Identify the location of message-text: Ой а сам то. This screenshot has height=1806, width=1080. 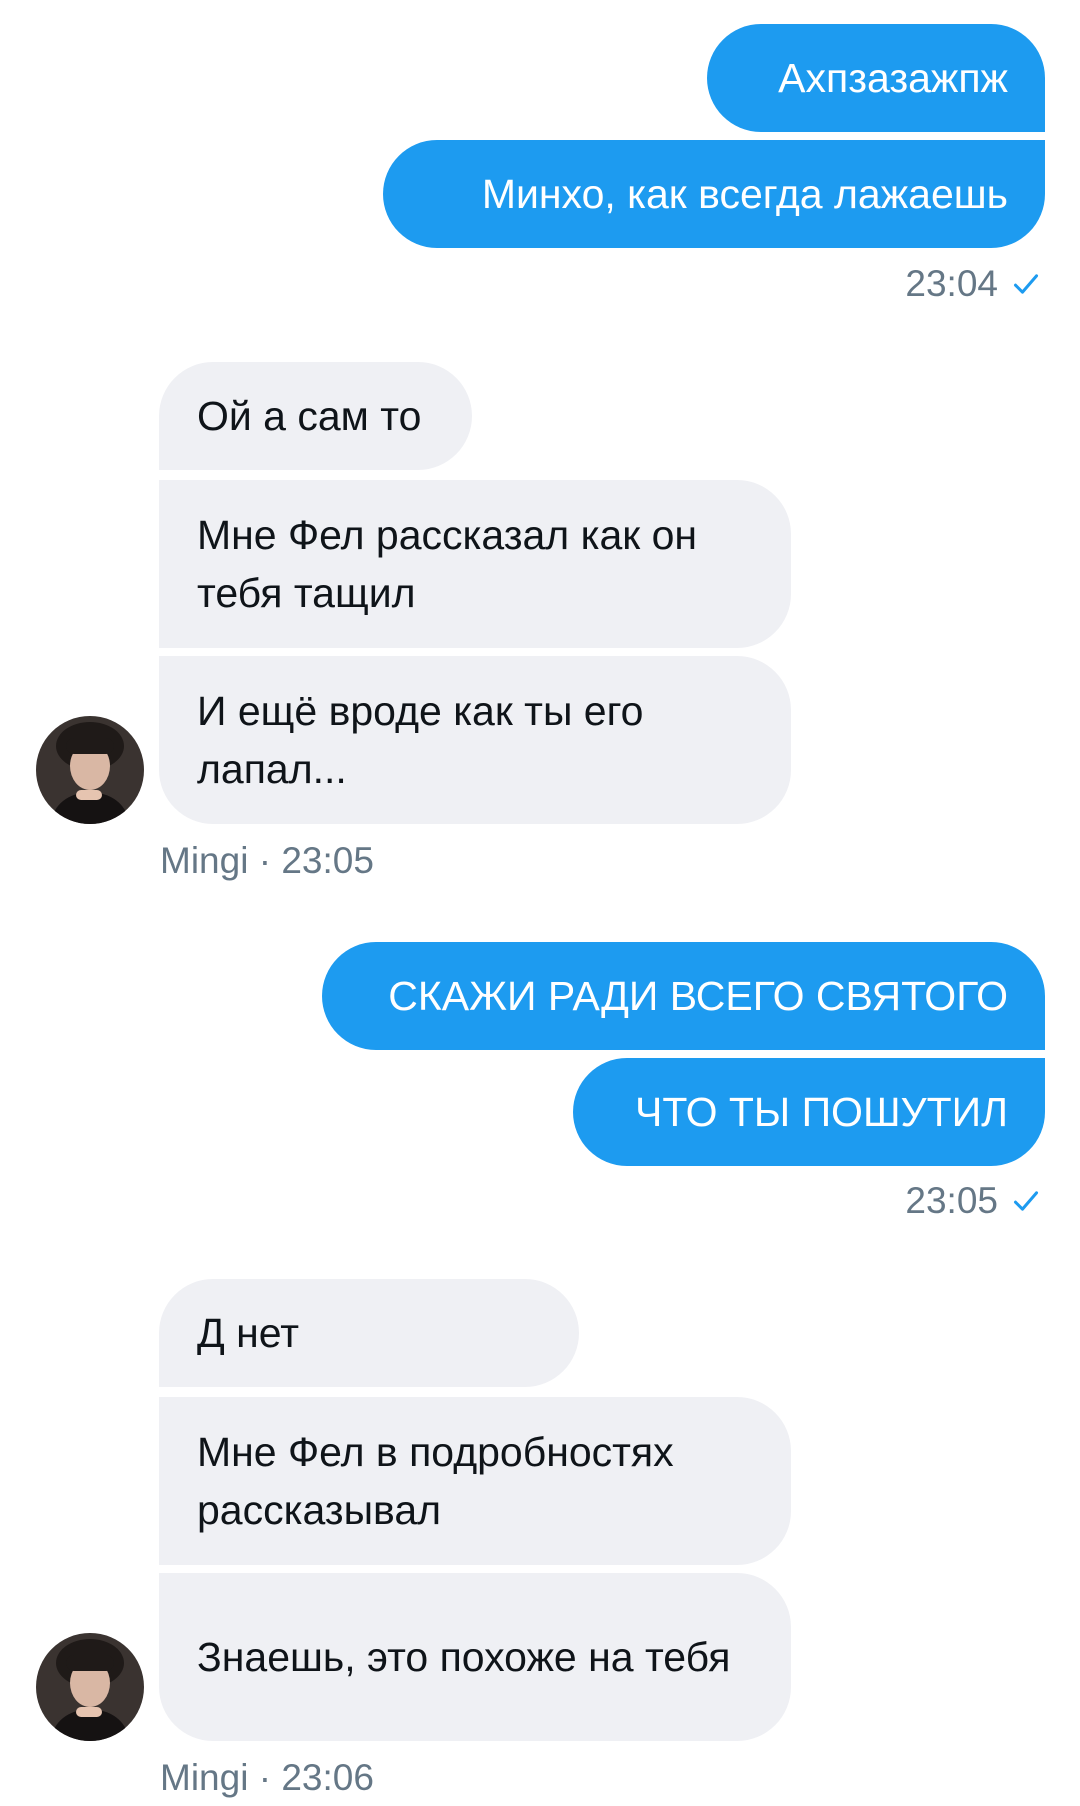
(309, 416).